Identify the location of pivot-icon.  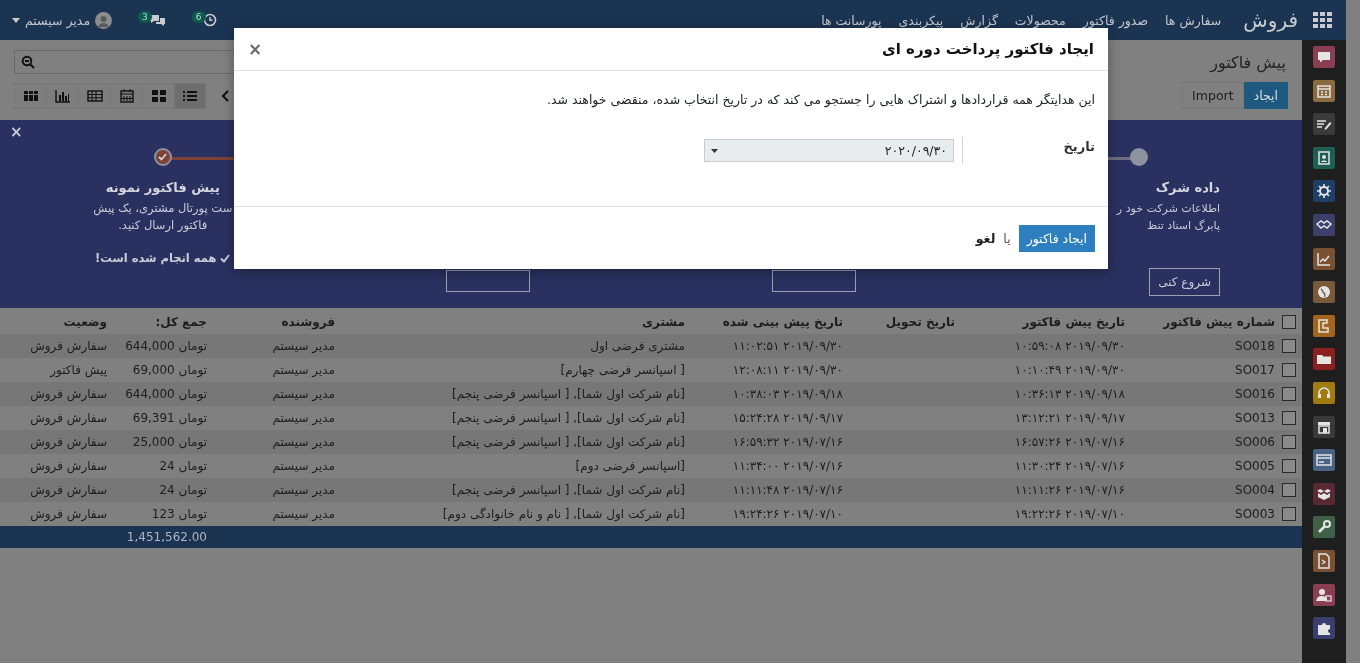
(94, 95).